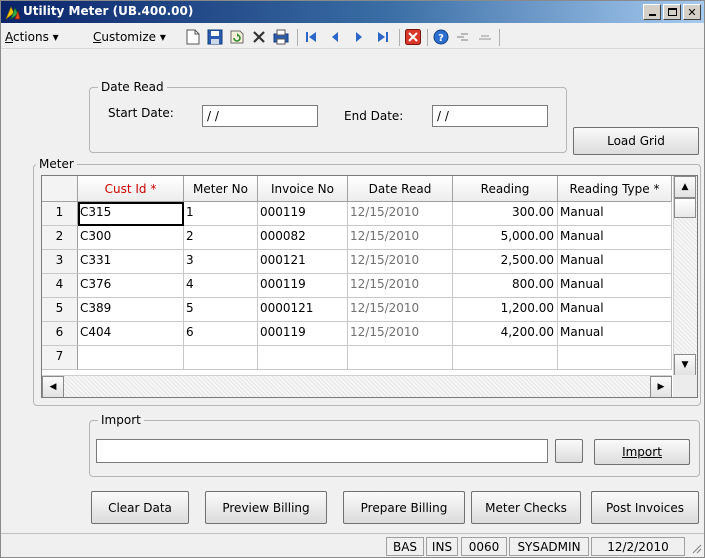  Describe the element at coordinates (140, 507) in the screenshot. I see `clear-data-button: Clear Data` at that location.